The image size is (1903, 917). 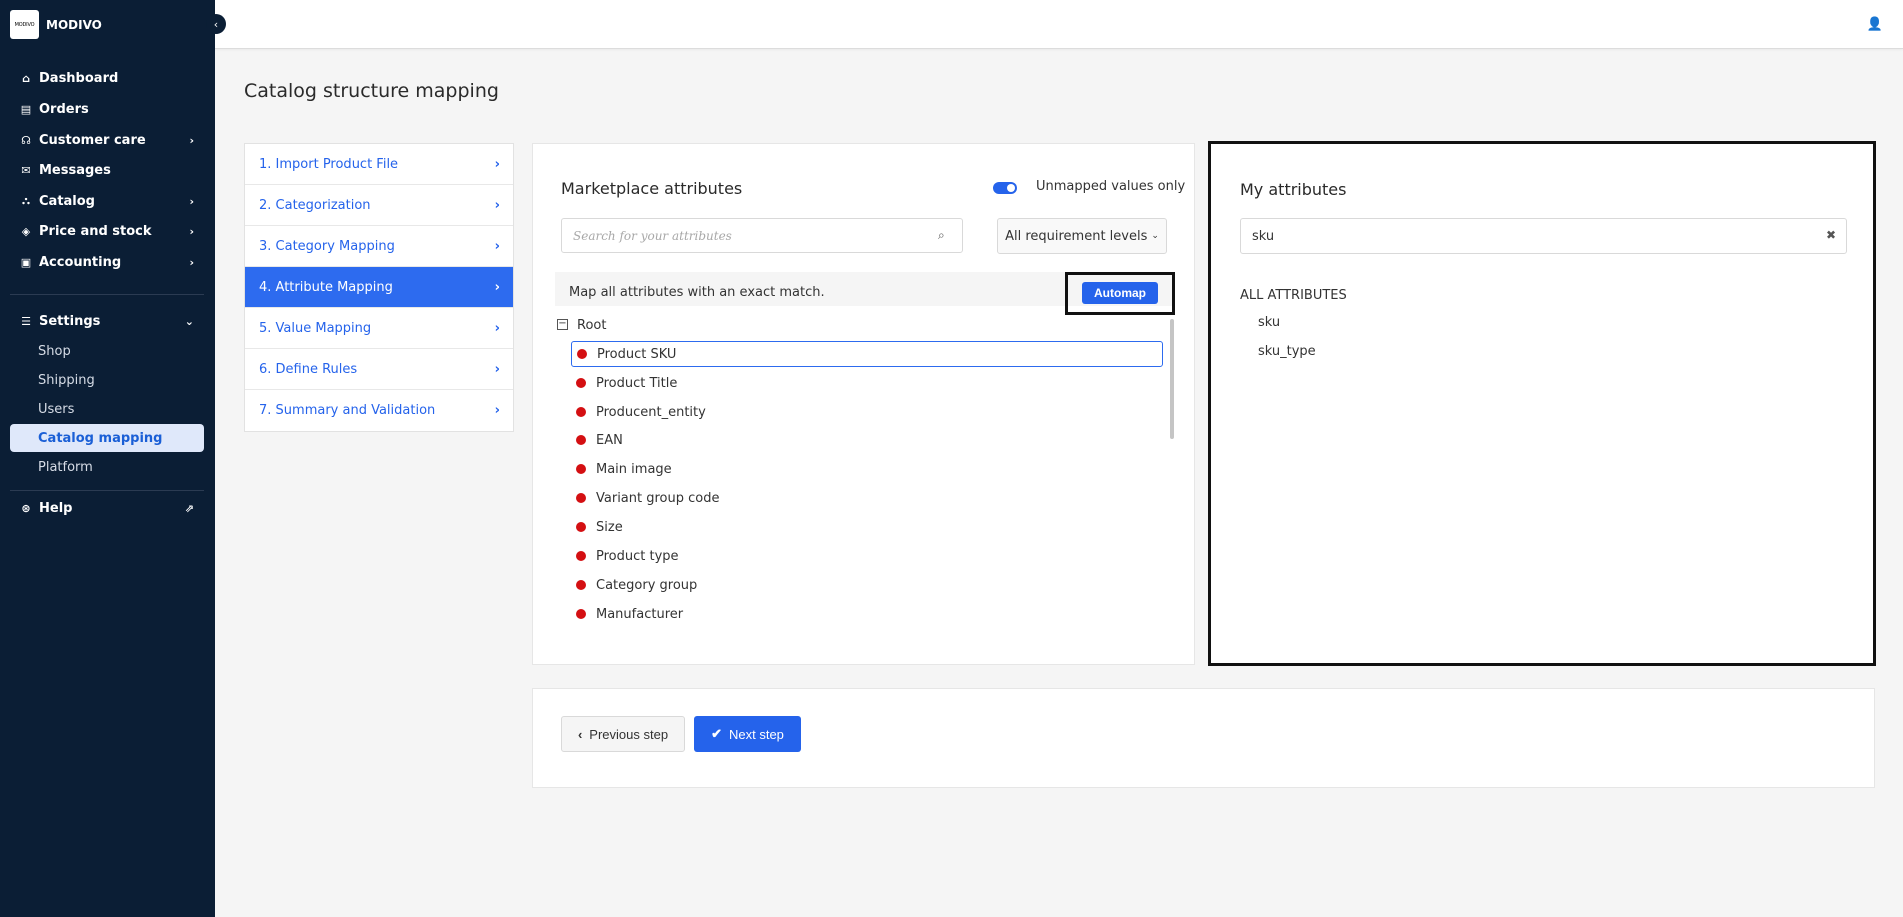 I want to click on shapes-icon: ⛬, so click(x=26, y=200).